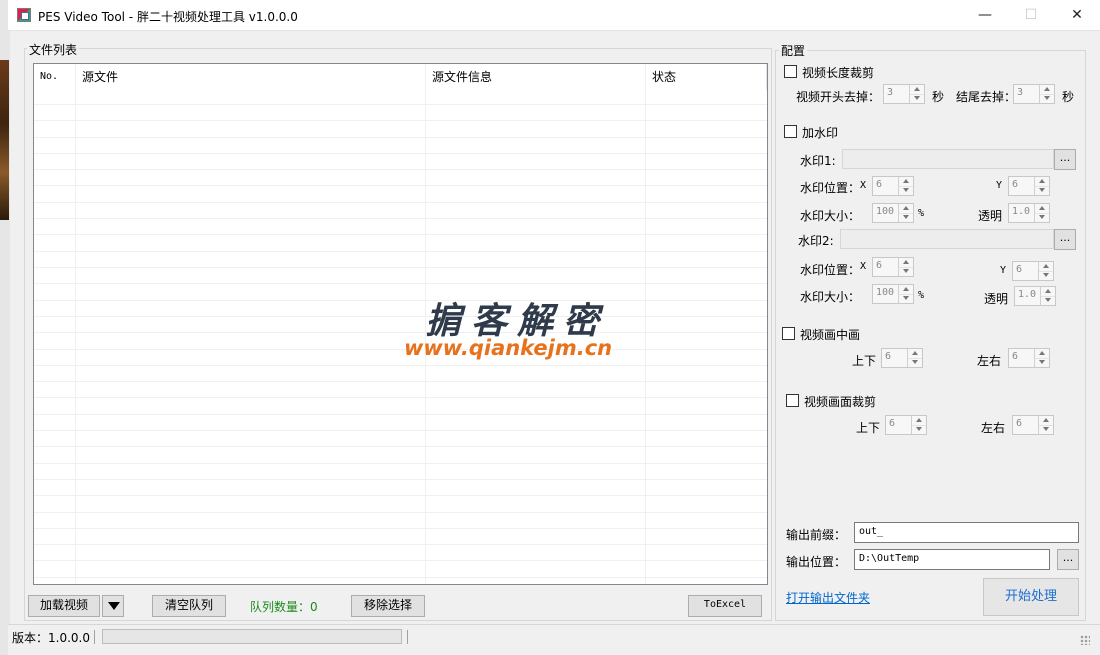  I want to click on trim-start-spinner: 3, so click(904, 94).